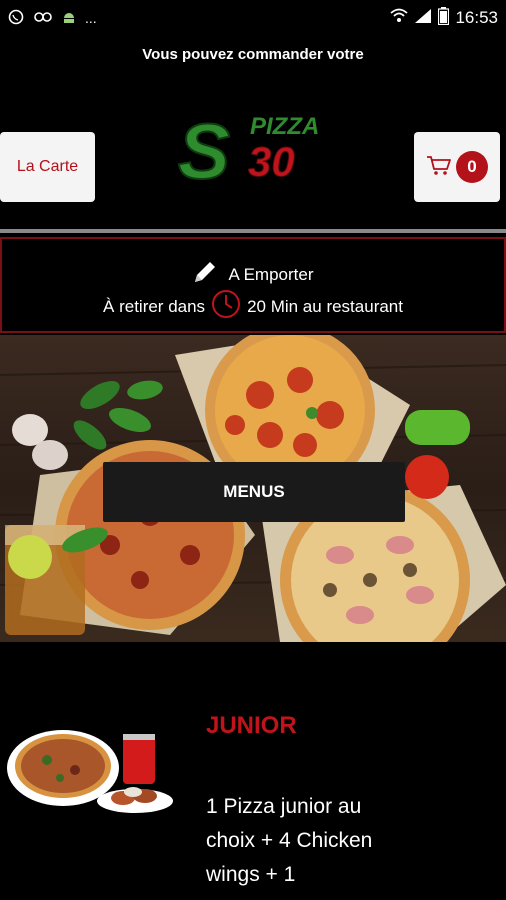  I want to click on pickup-time: 20 Min au restaurant, so click(325, 306).